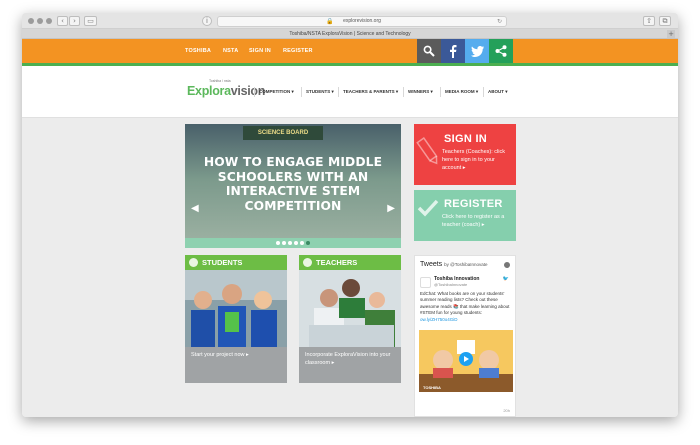 This screenshot has width=700, height=445. I want to click on teachers-photo, so click(350, 308).